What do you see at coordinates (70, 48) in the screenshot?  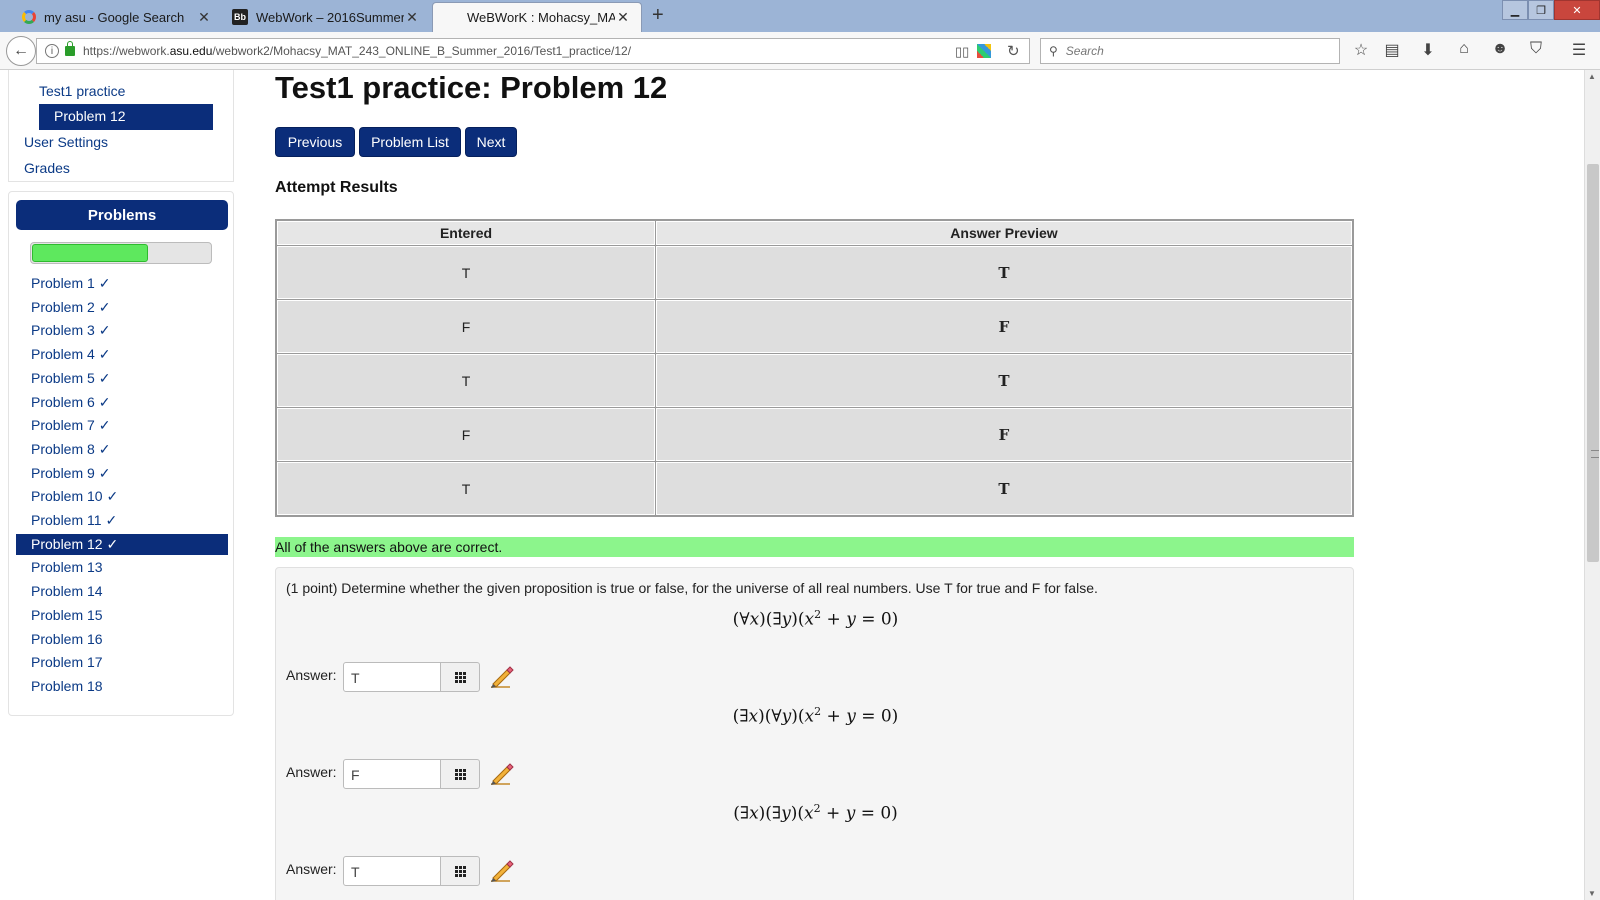 I see `lock-icon` at bounding box center [70, 48].